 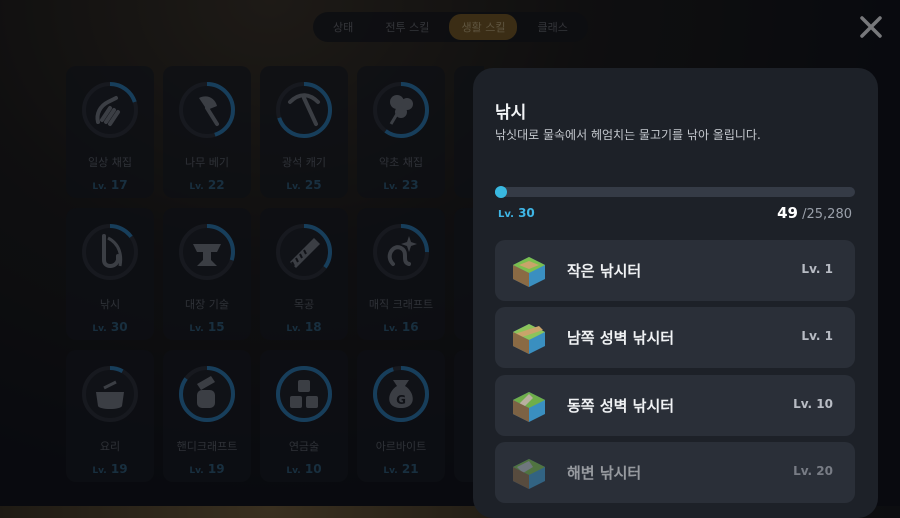 I want to click on fishing-spot-item: 해변 낚시터 Lv. 20, so click(x=675, y=472).